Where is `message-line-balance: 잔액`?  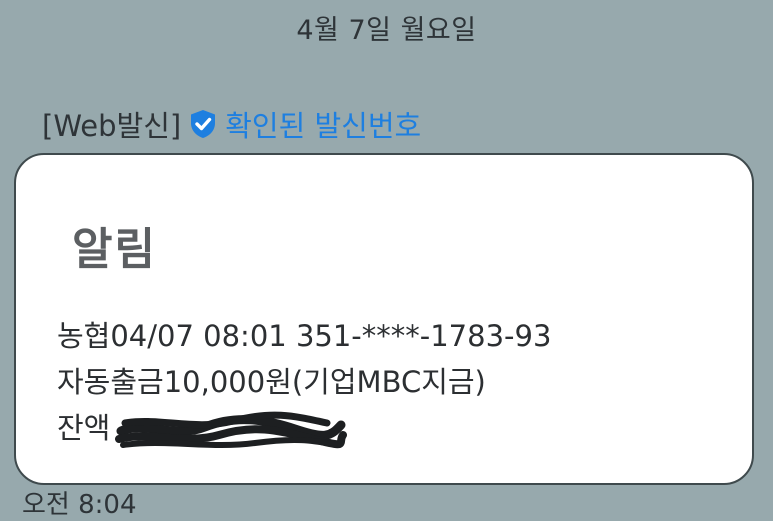
message-line-balance: 잔액 is located at coordinates (304, 428).